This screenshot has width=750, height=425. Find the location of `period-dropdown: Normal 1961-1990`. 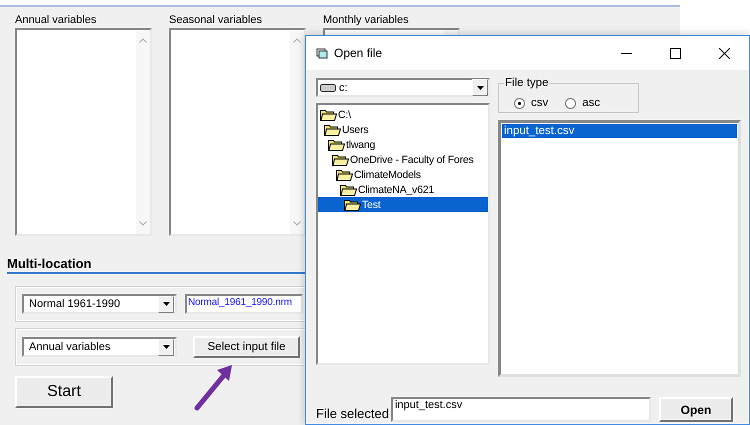

period-dropdown: Normal 1961-1990 is located at coordinates (99, 304).